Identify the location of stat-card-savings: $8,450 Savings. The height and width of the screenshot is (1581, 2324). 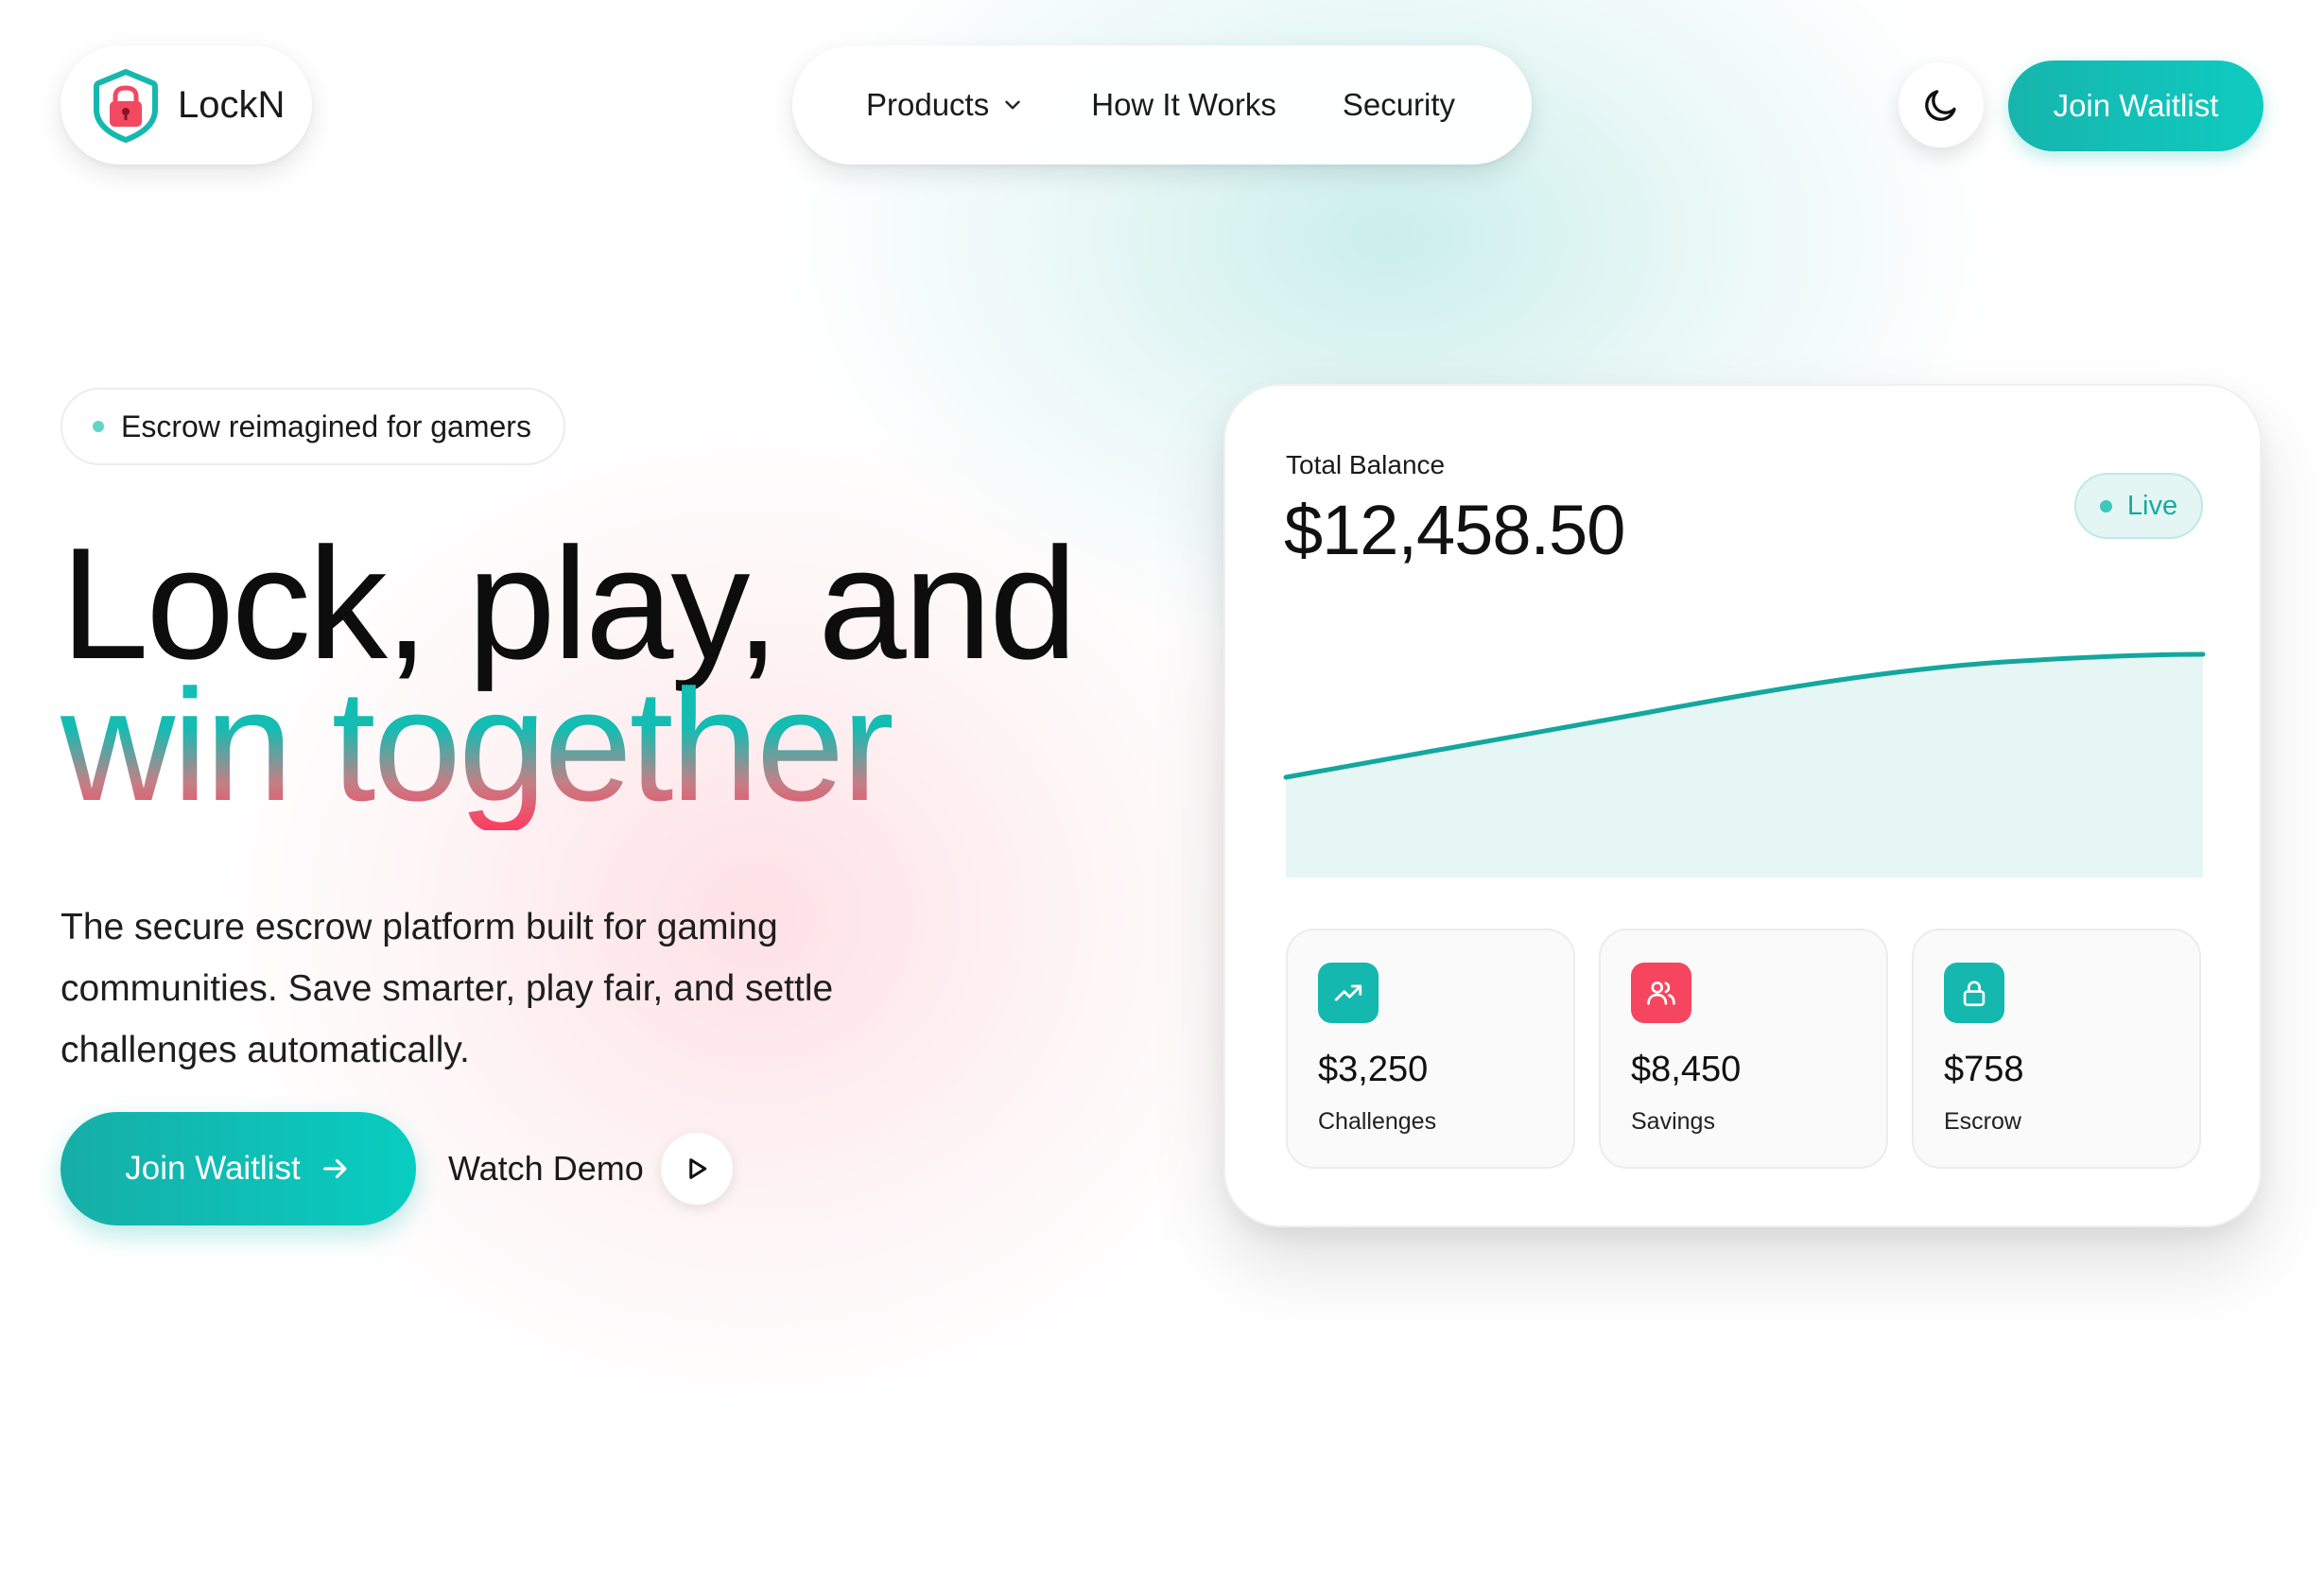
(1743, 1049).